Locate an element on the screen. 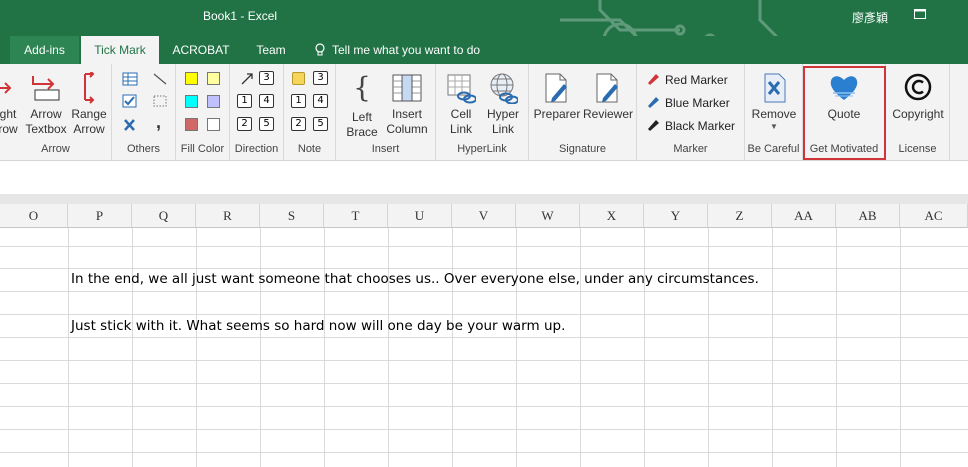 The height and width of the screenshot is (467, 968). table-icon is located at coordinates (130, 79).